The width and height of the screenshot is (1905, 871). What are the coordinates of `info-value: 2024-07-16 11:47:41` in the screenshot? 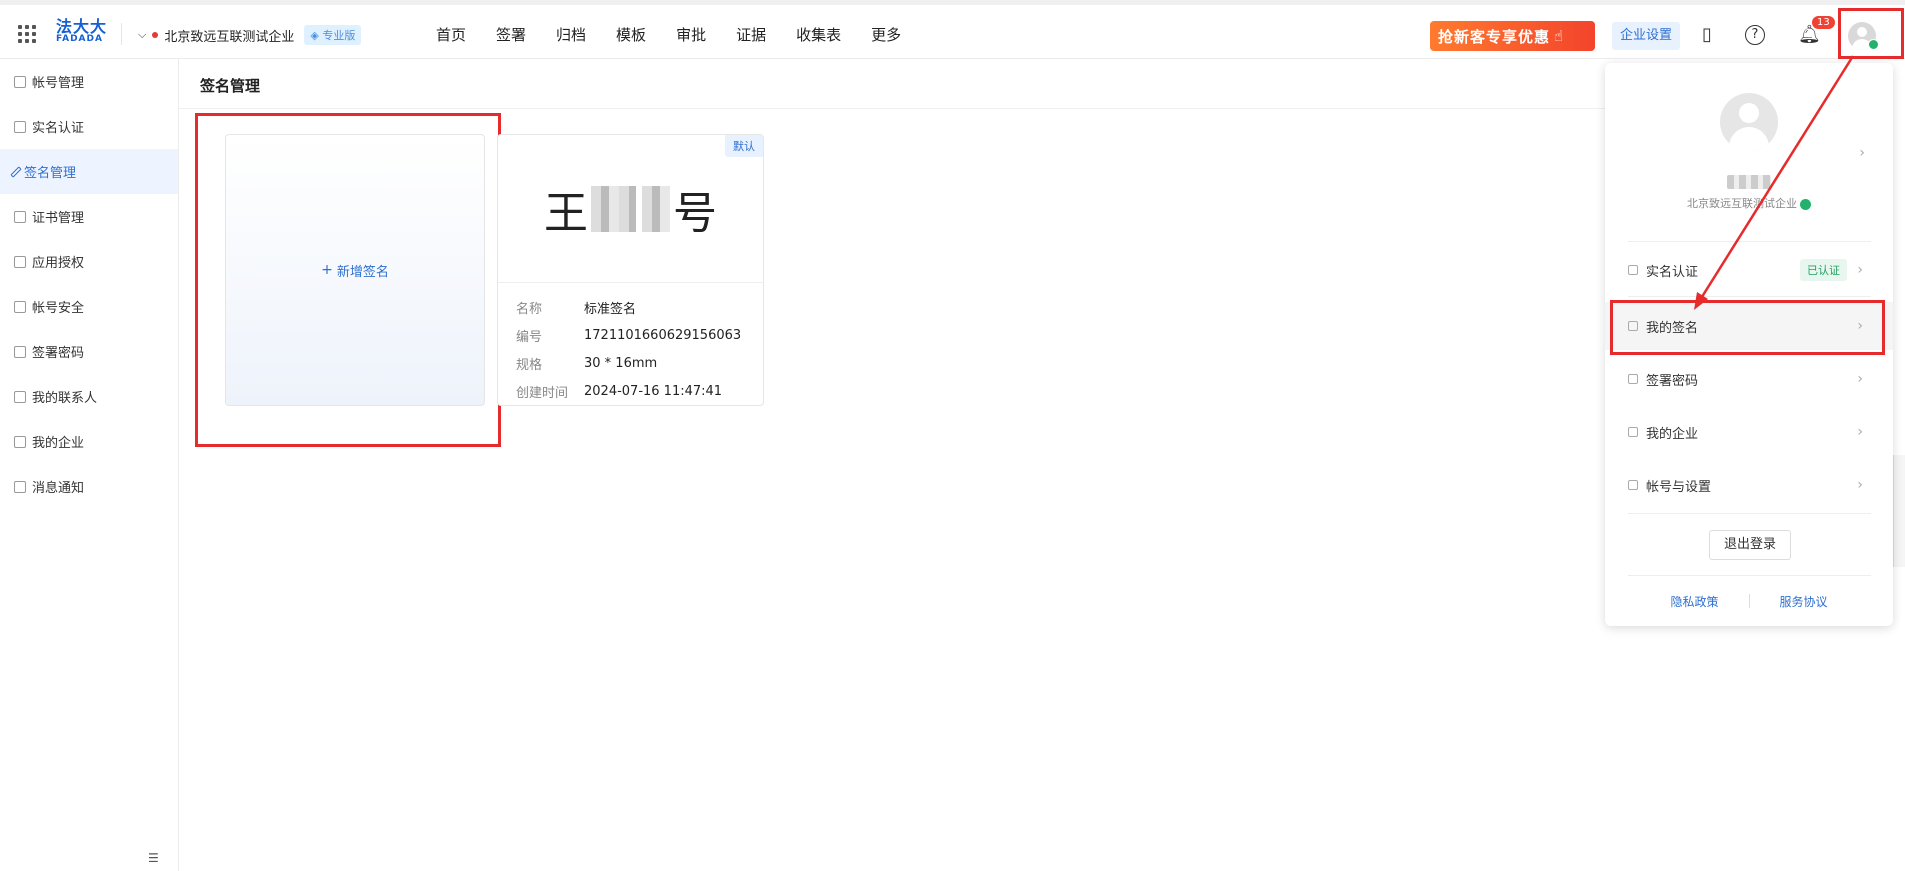 It's located at (653, 391).